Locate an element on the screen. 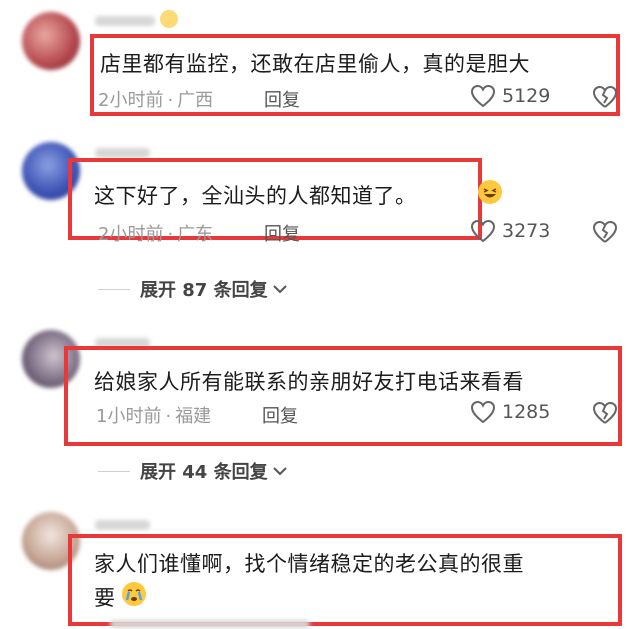 The height and width of the screenshot is (629, 640). comment-meta: 2小时前 · 广西 is located at coordinates (155, 99).